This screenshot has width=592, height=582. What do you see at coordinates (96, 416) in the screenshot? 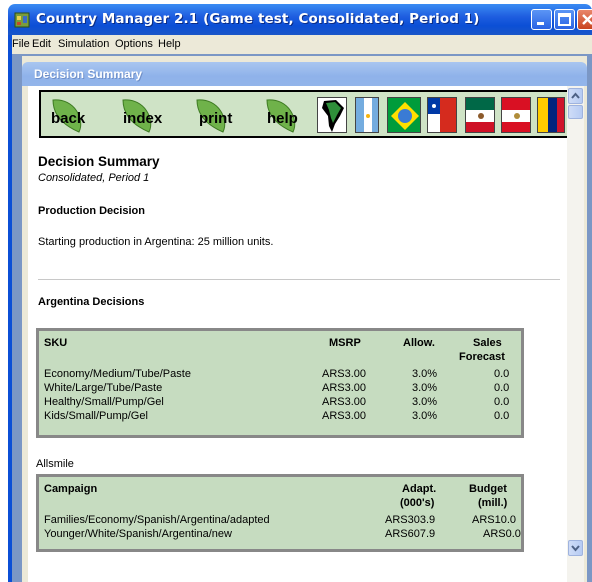
I see `sku-cell: Kids/Small/Pump/Gel` at bounding box center [96, 416].